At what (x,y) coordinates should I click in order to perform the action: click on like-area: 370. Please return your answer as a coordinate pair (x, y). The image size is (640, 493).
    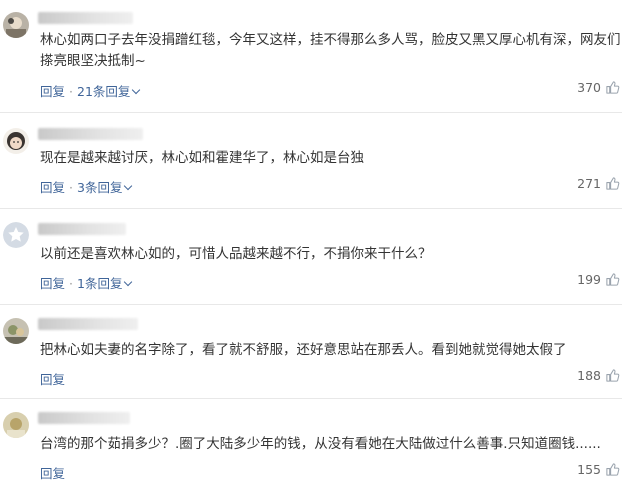
    Looking at the image, I should click on (598, 87).